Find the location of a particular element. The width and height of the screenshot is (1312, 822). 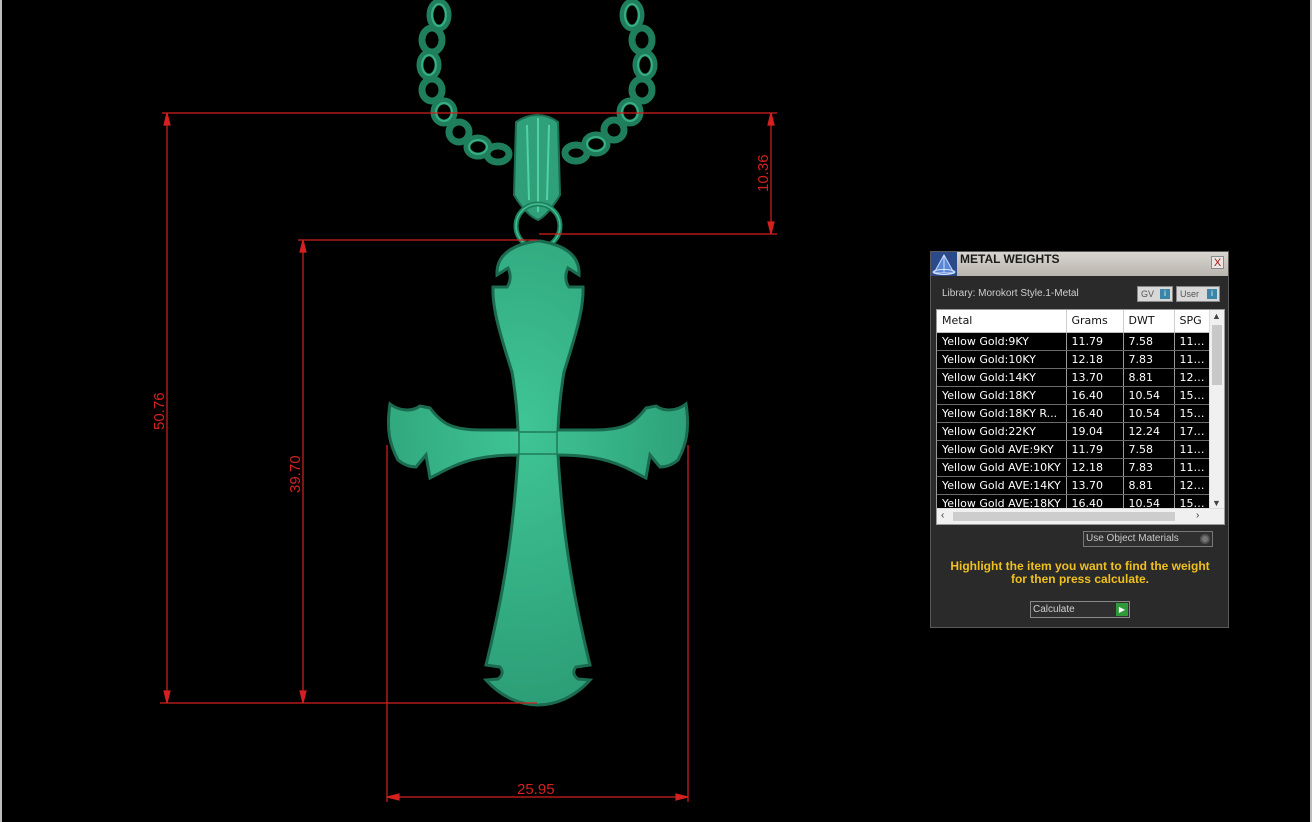

use-object-materials-option: Use Object Materials is located at coordinates (1148, 539).